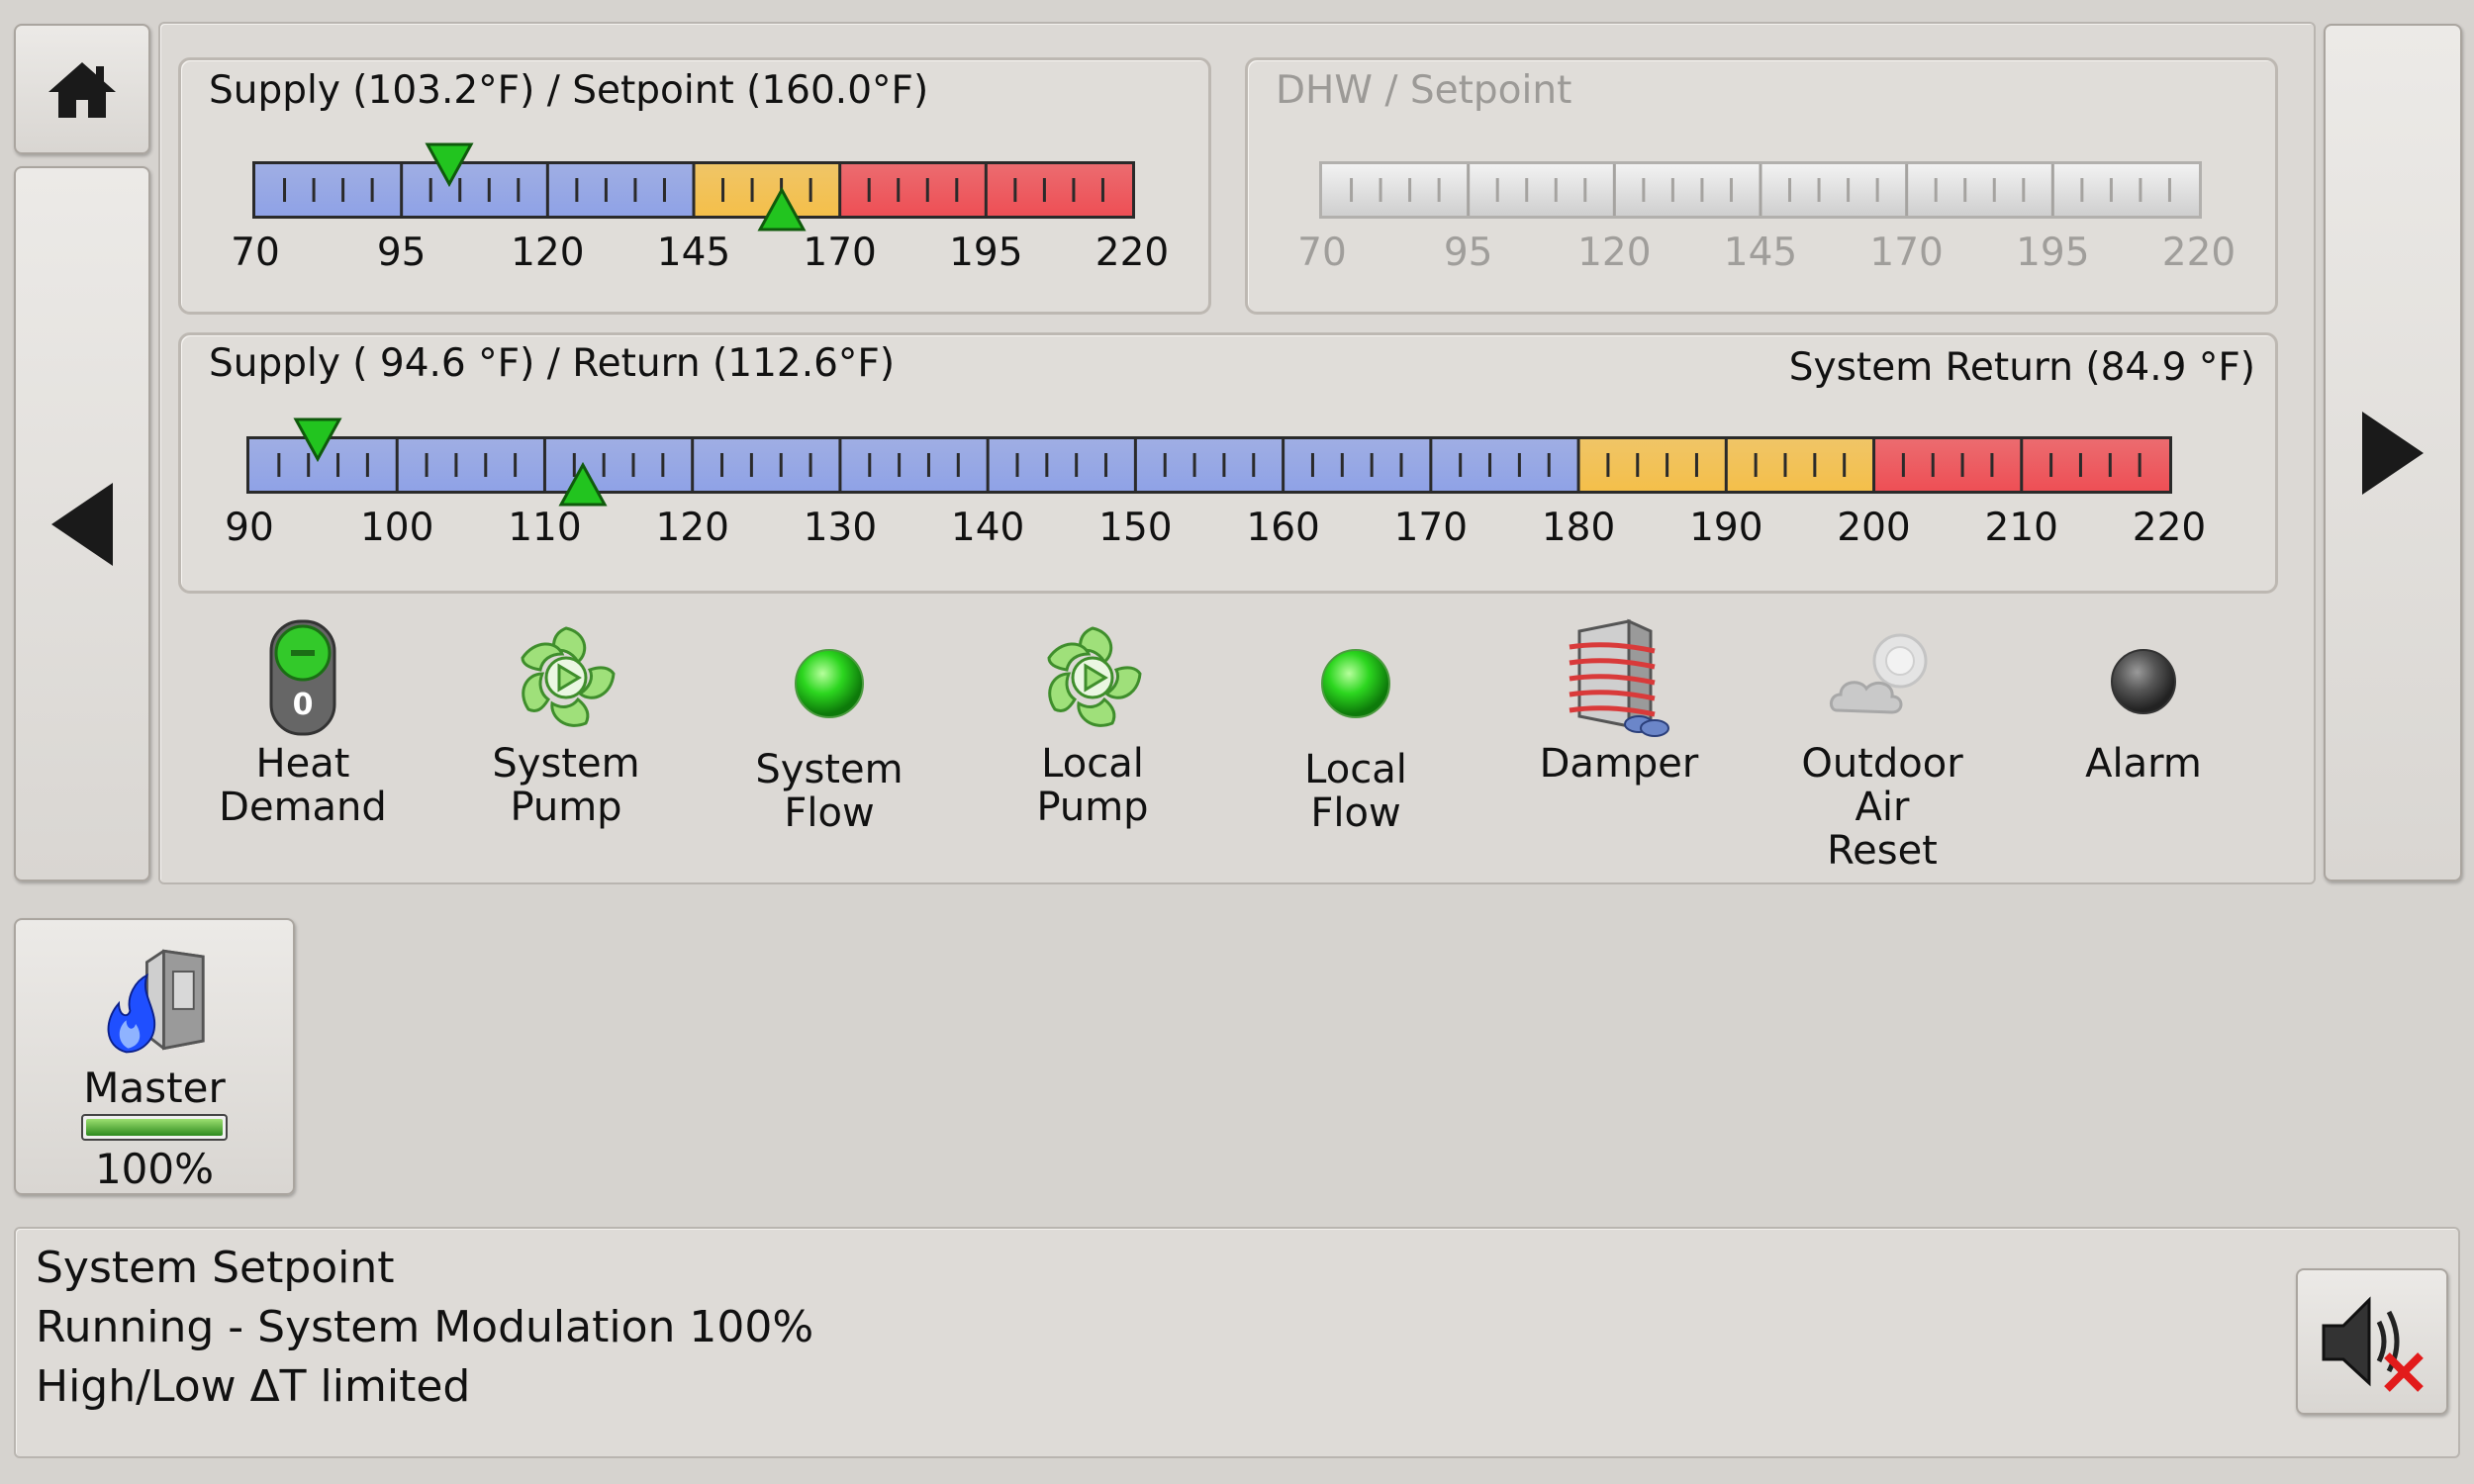  I want to click on damper-status: Damper, so click(1619, 699).